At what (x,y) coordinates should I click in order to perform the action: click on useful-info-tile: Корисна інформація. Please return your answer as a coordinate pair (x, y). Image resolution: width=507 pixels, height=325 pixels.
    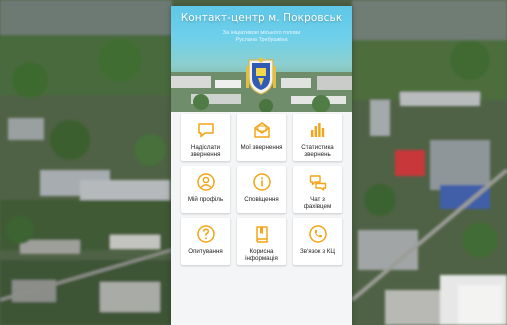
    Looking at the image, I should click on (261, 241).